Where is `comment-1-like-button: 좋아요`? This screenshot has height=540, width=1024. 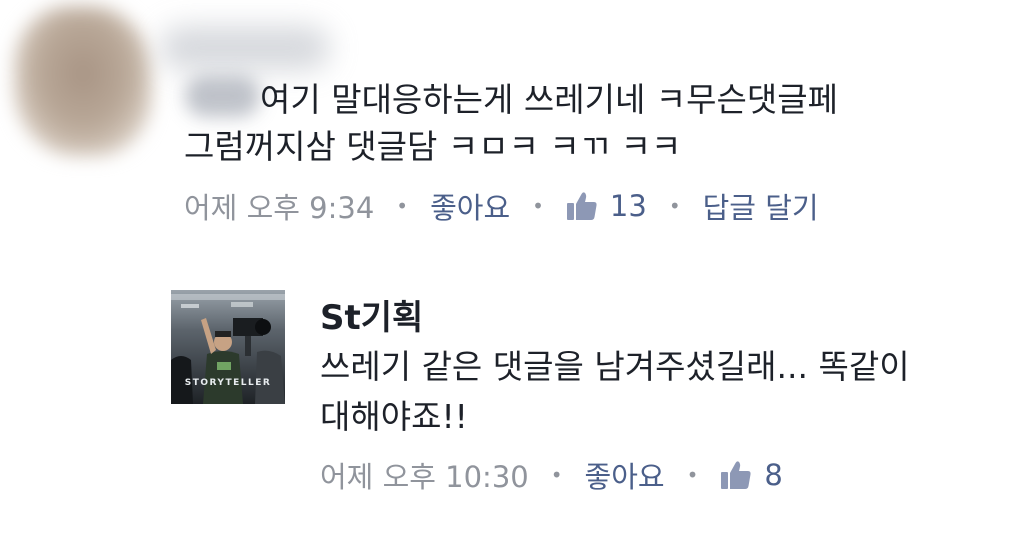
comment-1-like-button: 좋아요 is located at coordinates (470, 206).